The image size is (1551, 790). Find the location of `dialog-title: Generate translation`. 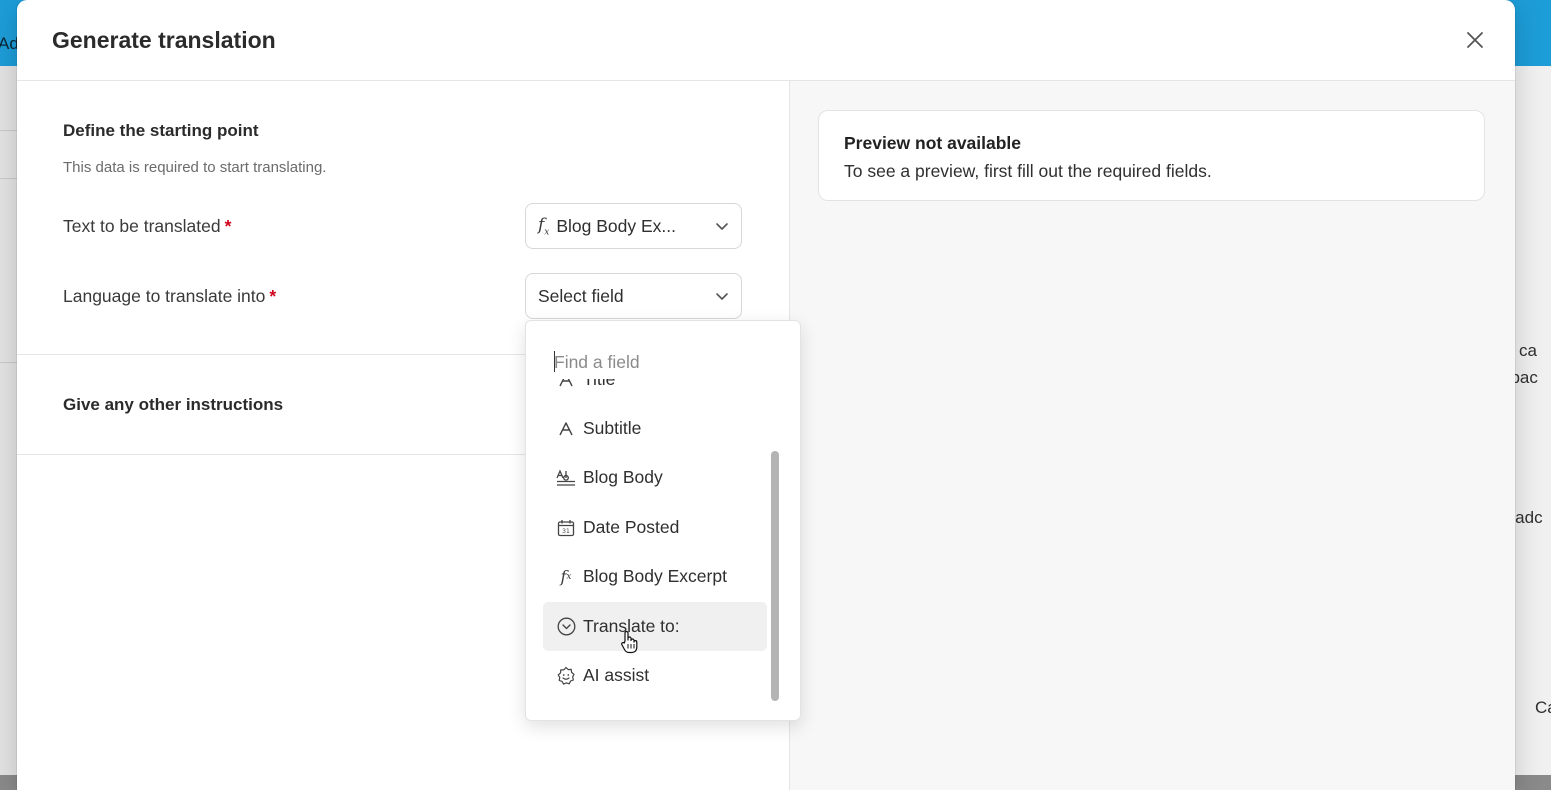

dialog-title: Generate translation is located at coordinates (164, 40).